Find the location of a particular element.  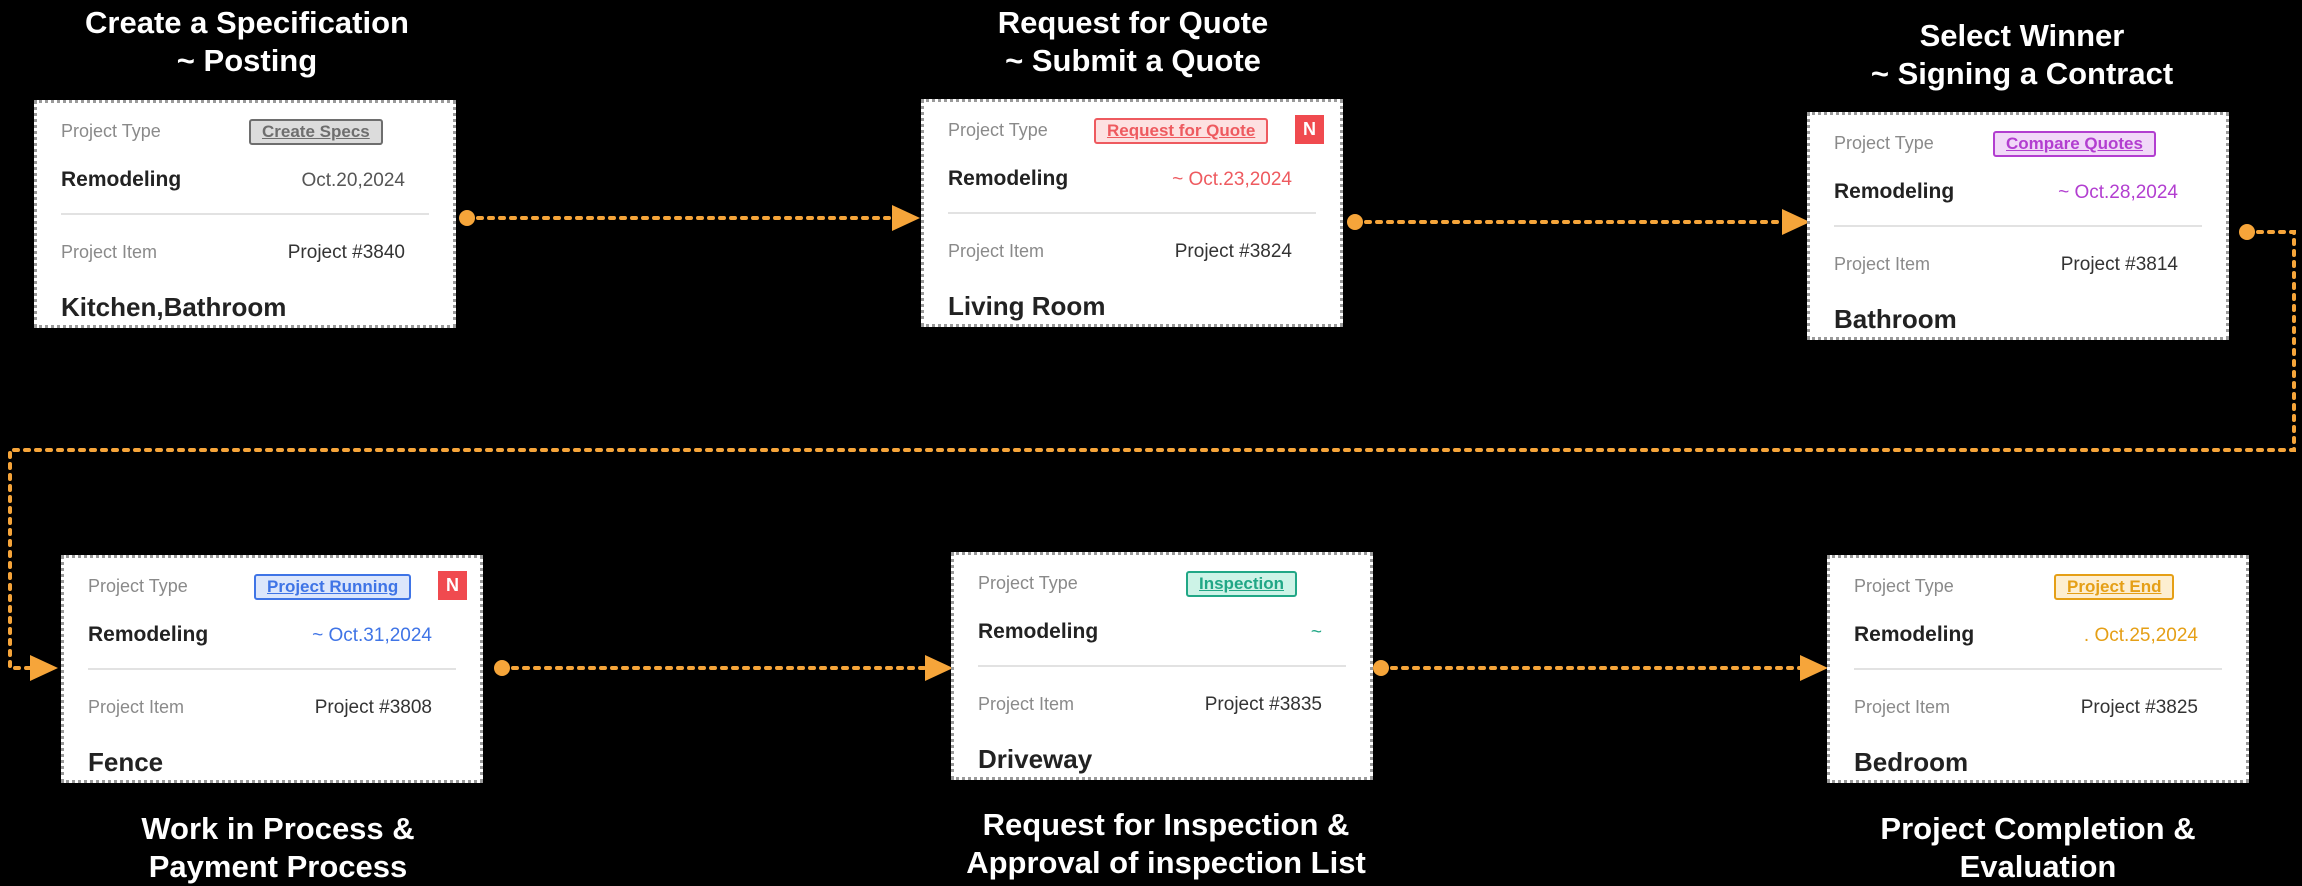

status-badge: Project End is located at coordinates (2114, 587).